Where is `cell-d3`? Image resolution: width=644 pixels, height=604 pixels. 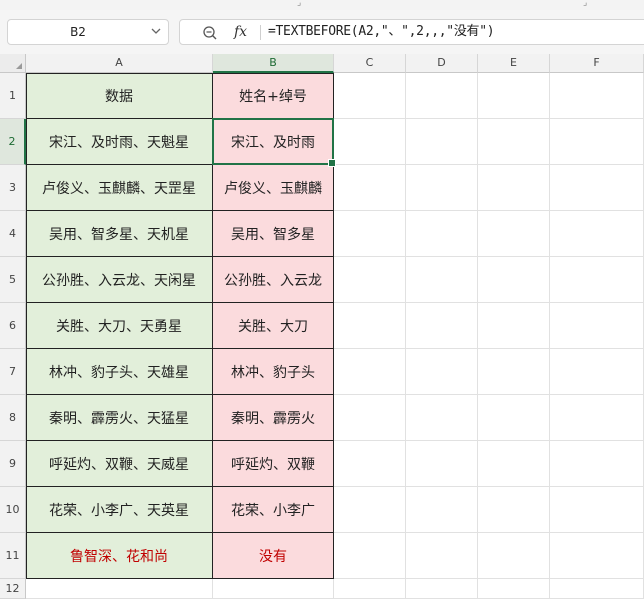
cell-d3 is located at coordinates (442, 188).